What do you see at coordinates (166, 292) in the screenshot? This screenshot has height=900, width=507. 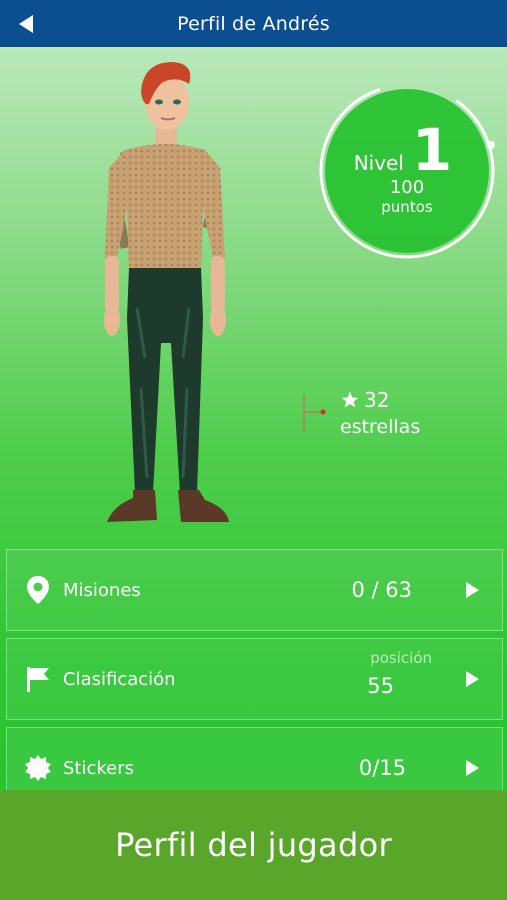 I see `player-avatar` at bounding box center [166, 292].